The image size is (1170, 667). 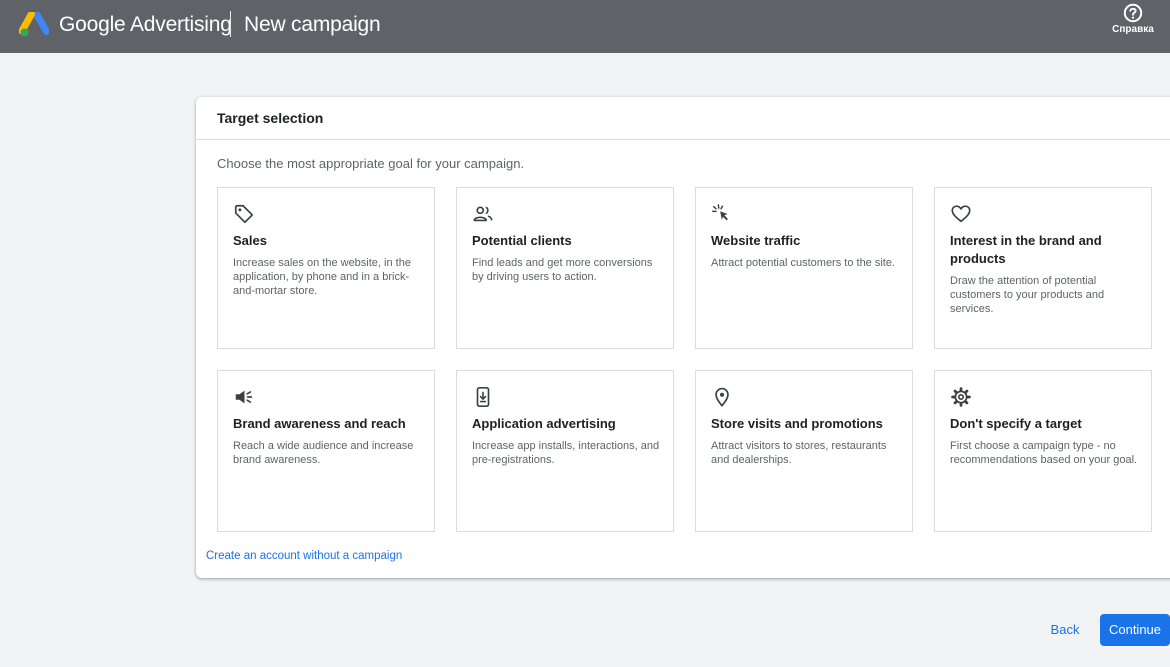 What do you see at coordinates (683, 139) in the screenshot?
I see `card-divider` at bounding box center [683, 139].